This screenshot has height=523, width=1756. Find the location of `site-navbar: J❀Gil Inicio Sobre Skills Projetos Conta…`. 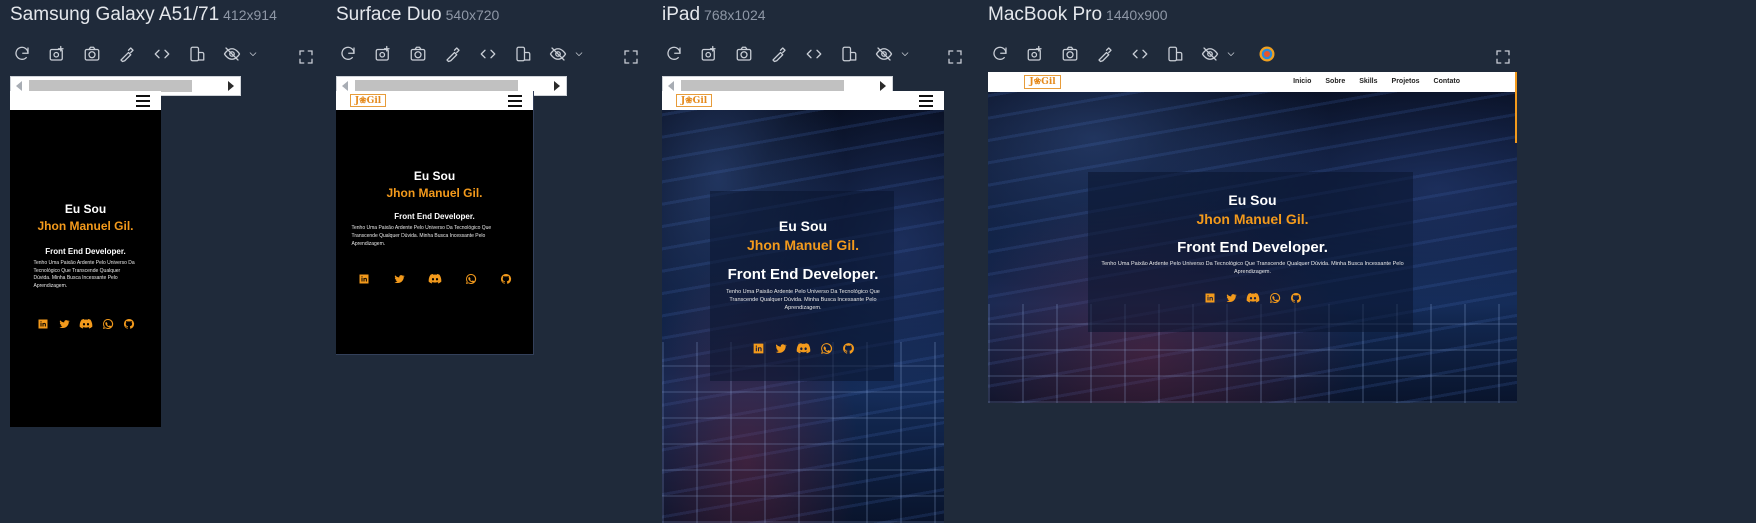

site-navbar: J❀Gil Inicio Sobre Skills Projetos Conta… is located at coordinates (1252, 82).